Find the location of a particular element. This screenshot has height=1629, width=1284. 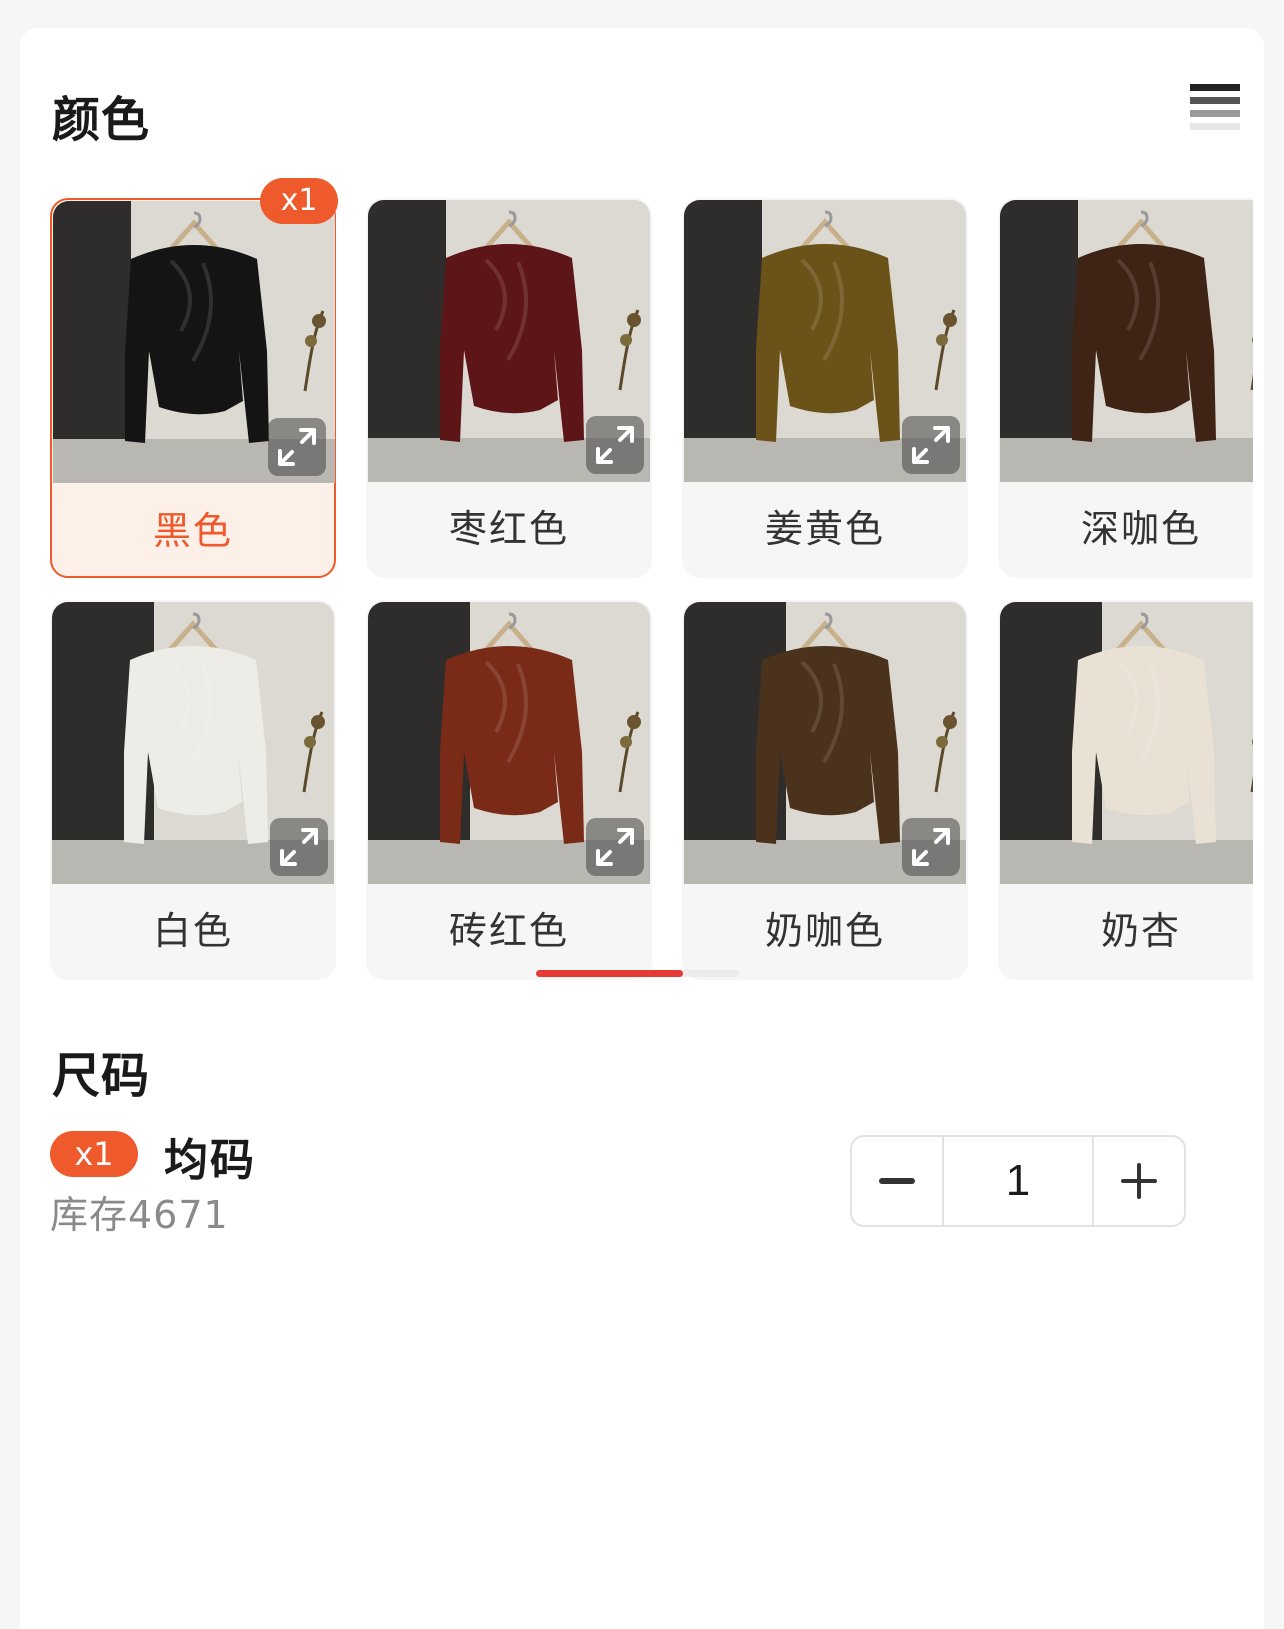

color-scroll-indicator is located at coordinates (638, 973).